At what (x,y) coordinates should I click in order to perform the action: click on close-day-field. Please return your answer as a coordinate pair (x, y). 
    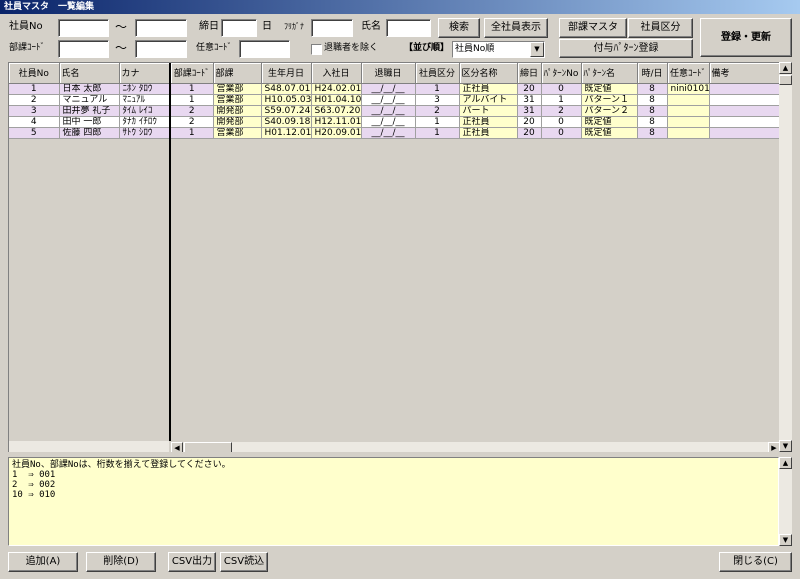
    Looking at the image, I should click on (239, 28).